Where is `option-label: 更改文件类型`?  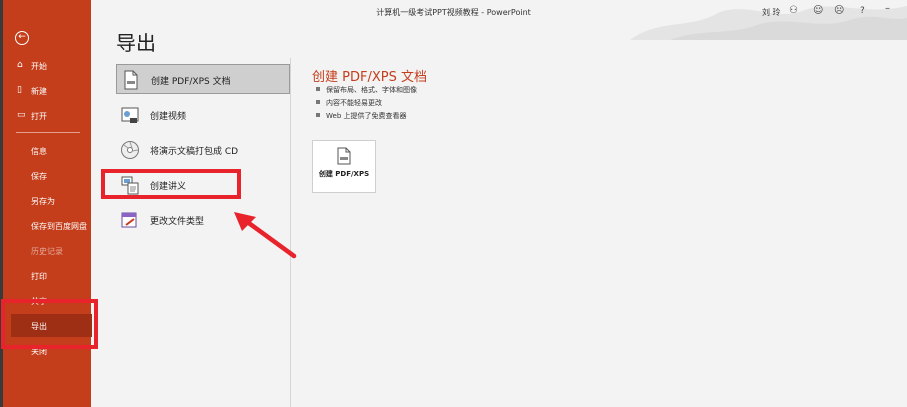 option-label: 更改文件类型 is located at coordinates (177, 222).